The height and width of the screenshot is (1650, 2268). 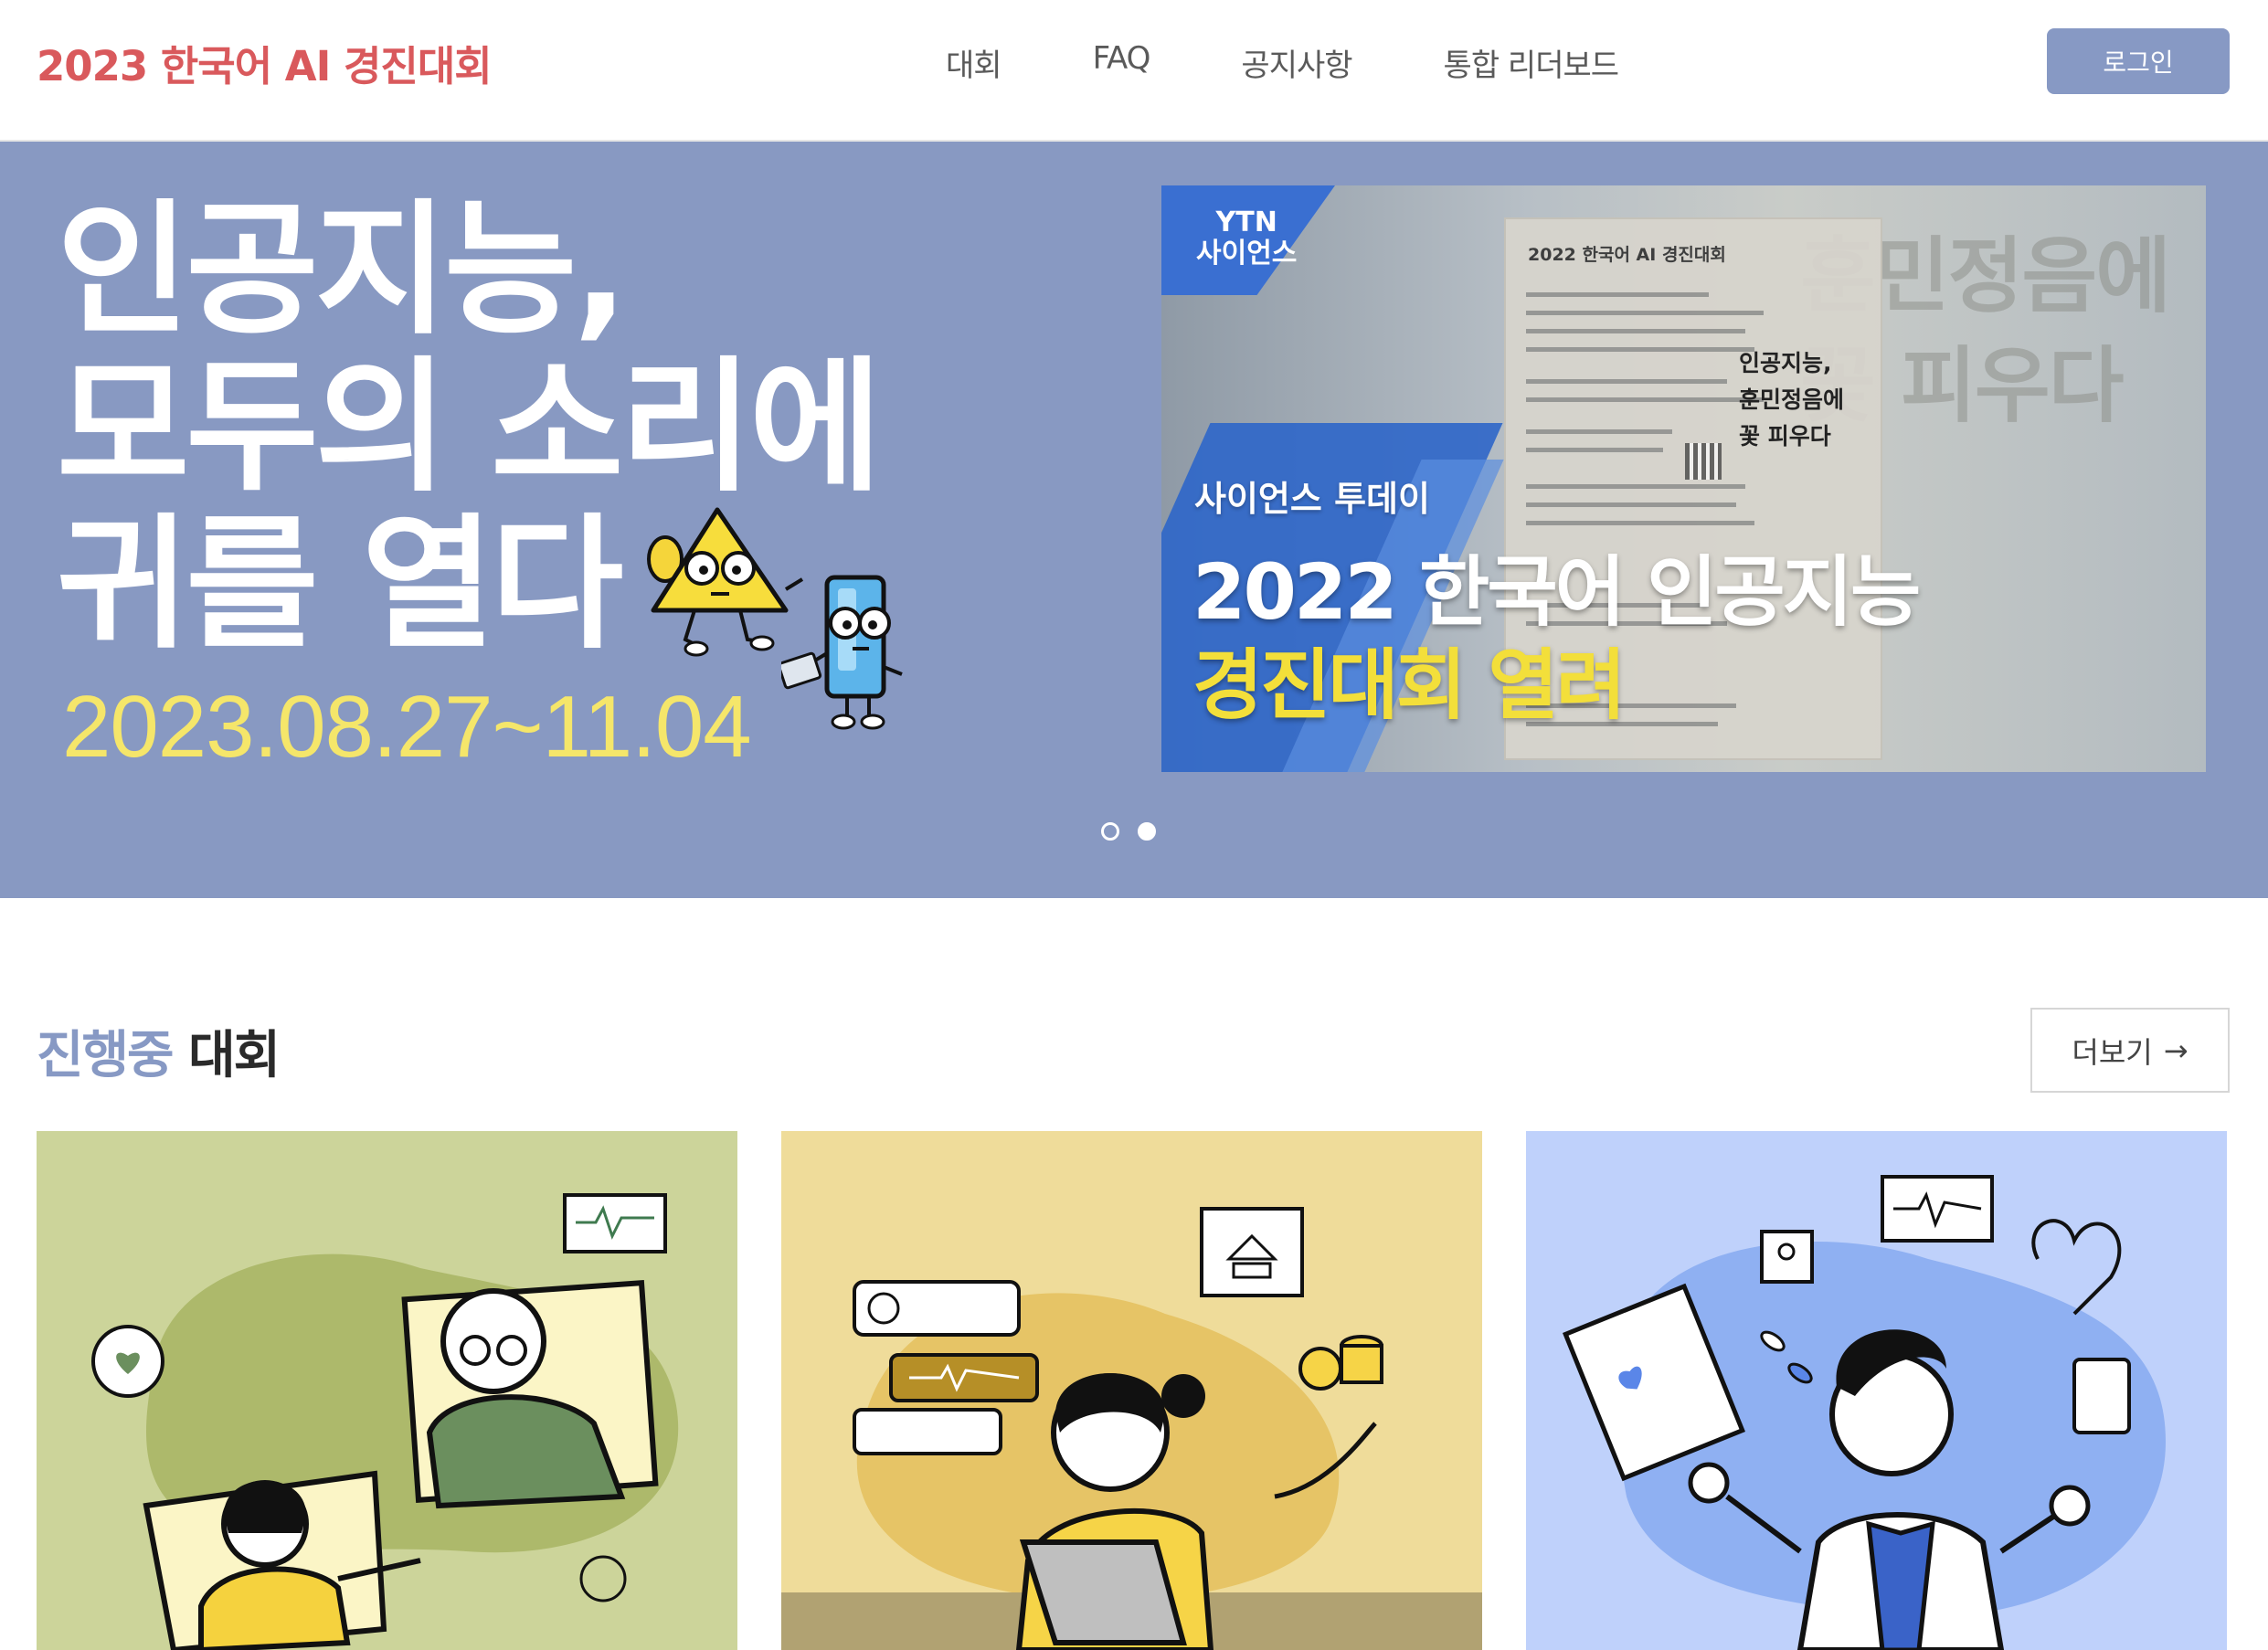 I want to click on hero-date: 2023.08.27~11.04, so click(x=407, y=727).